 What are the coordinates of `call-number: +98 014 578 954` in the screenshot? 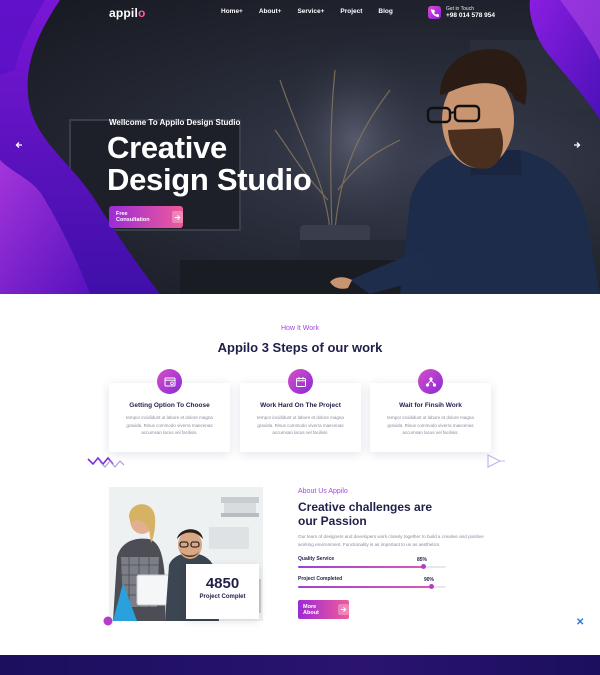 It's located at (470, 15).